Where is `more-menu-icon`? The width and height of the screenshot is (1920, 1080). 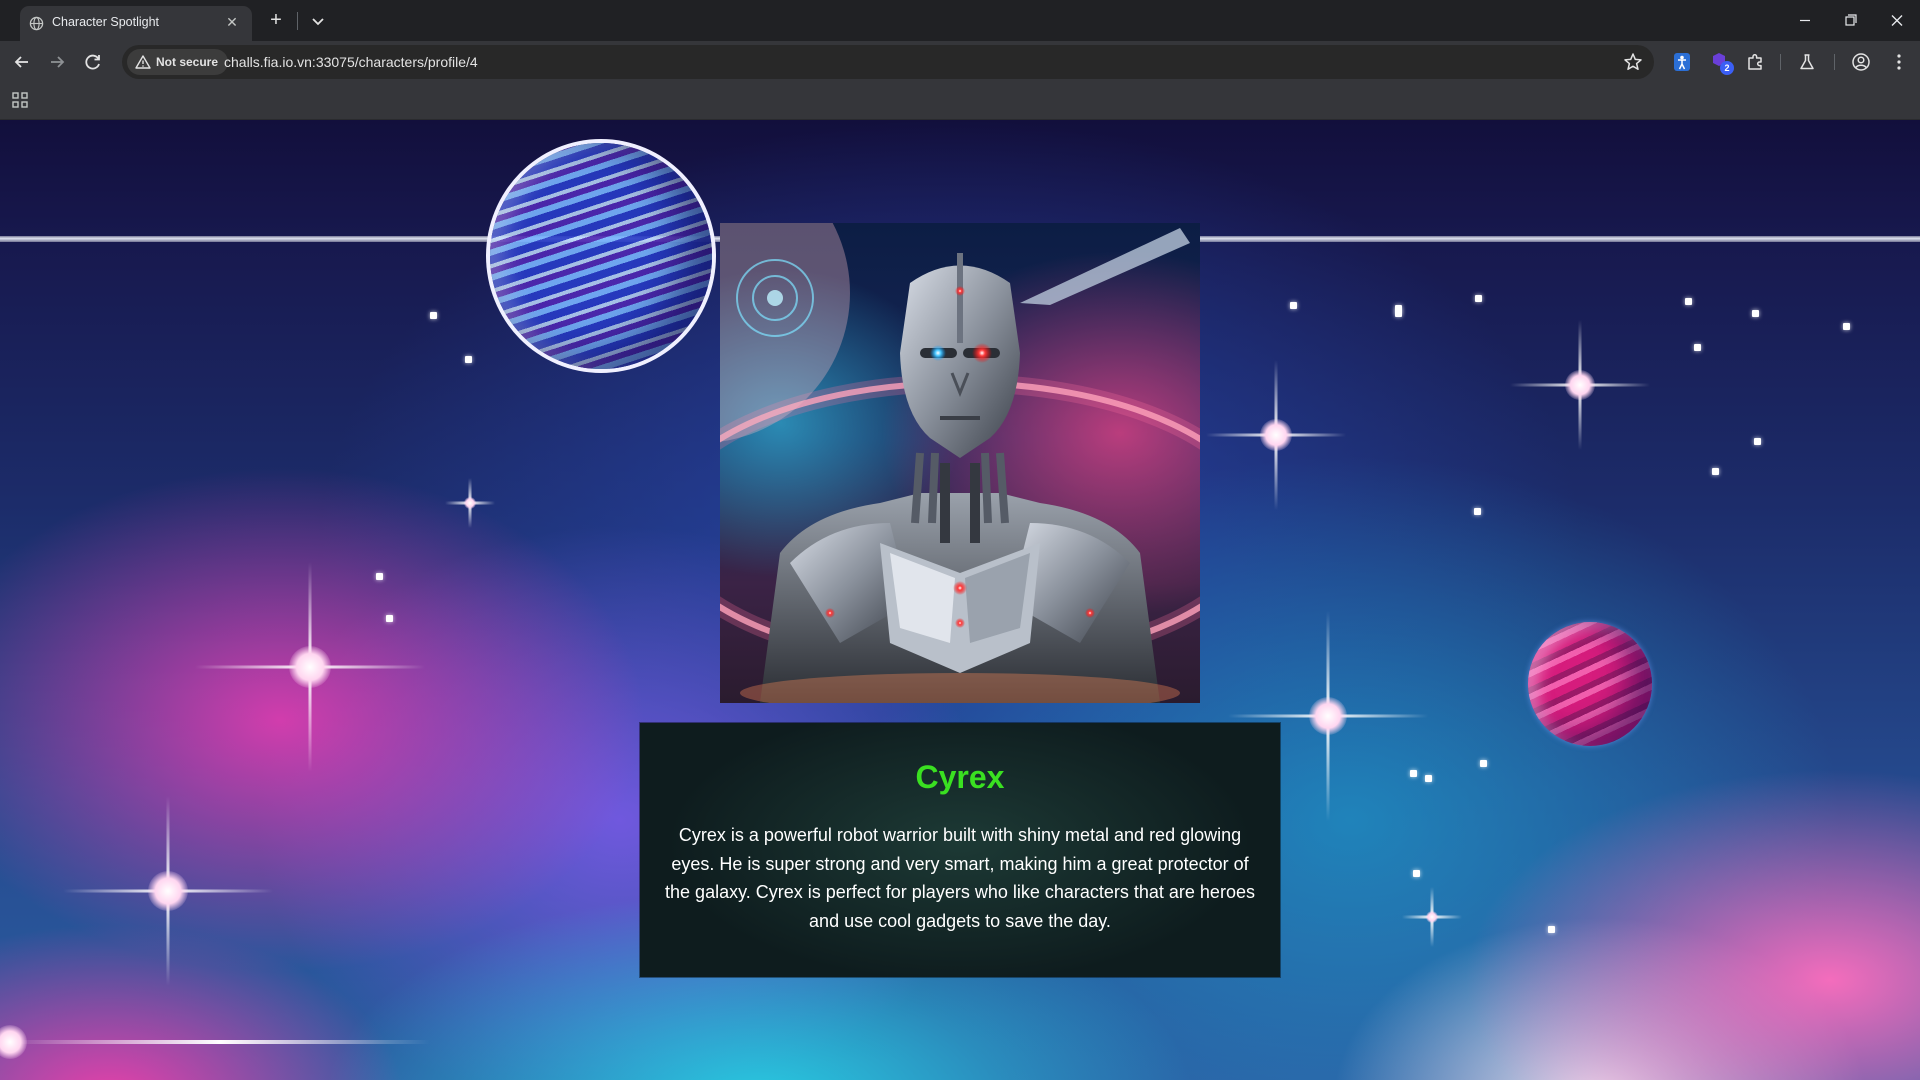 more-menu-icon is located at coordinates (1899, 62).